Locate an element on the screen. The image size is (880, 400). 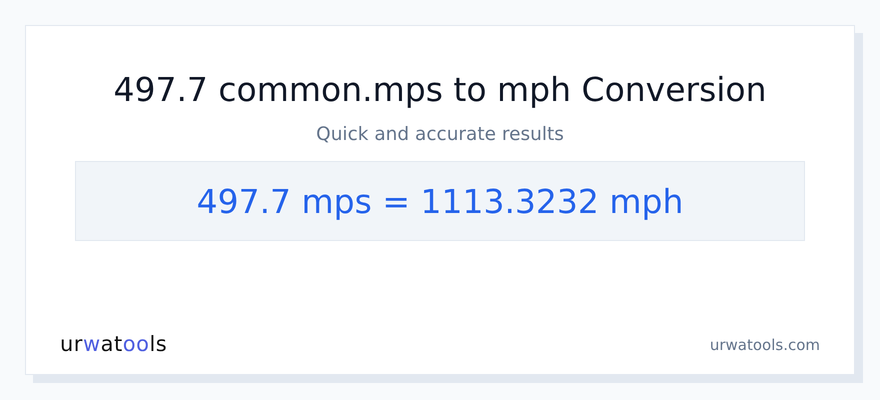
page-title: 497.7 common.mps to mph Conversion is located at coordinates (440, 90).